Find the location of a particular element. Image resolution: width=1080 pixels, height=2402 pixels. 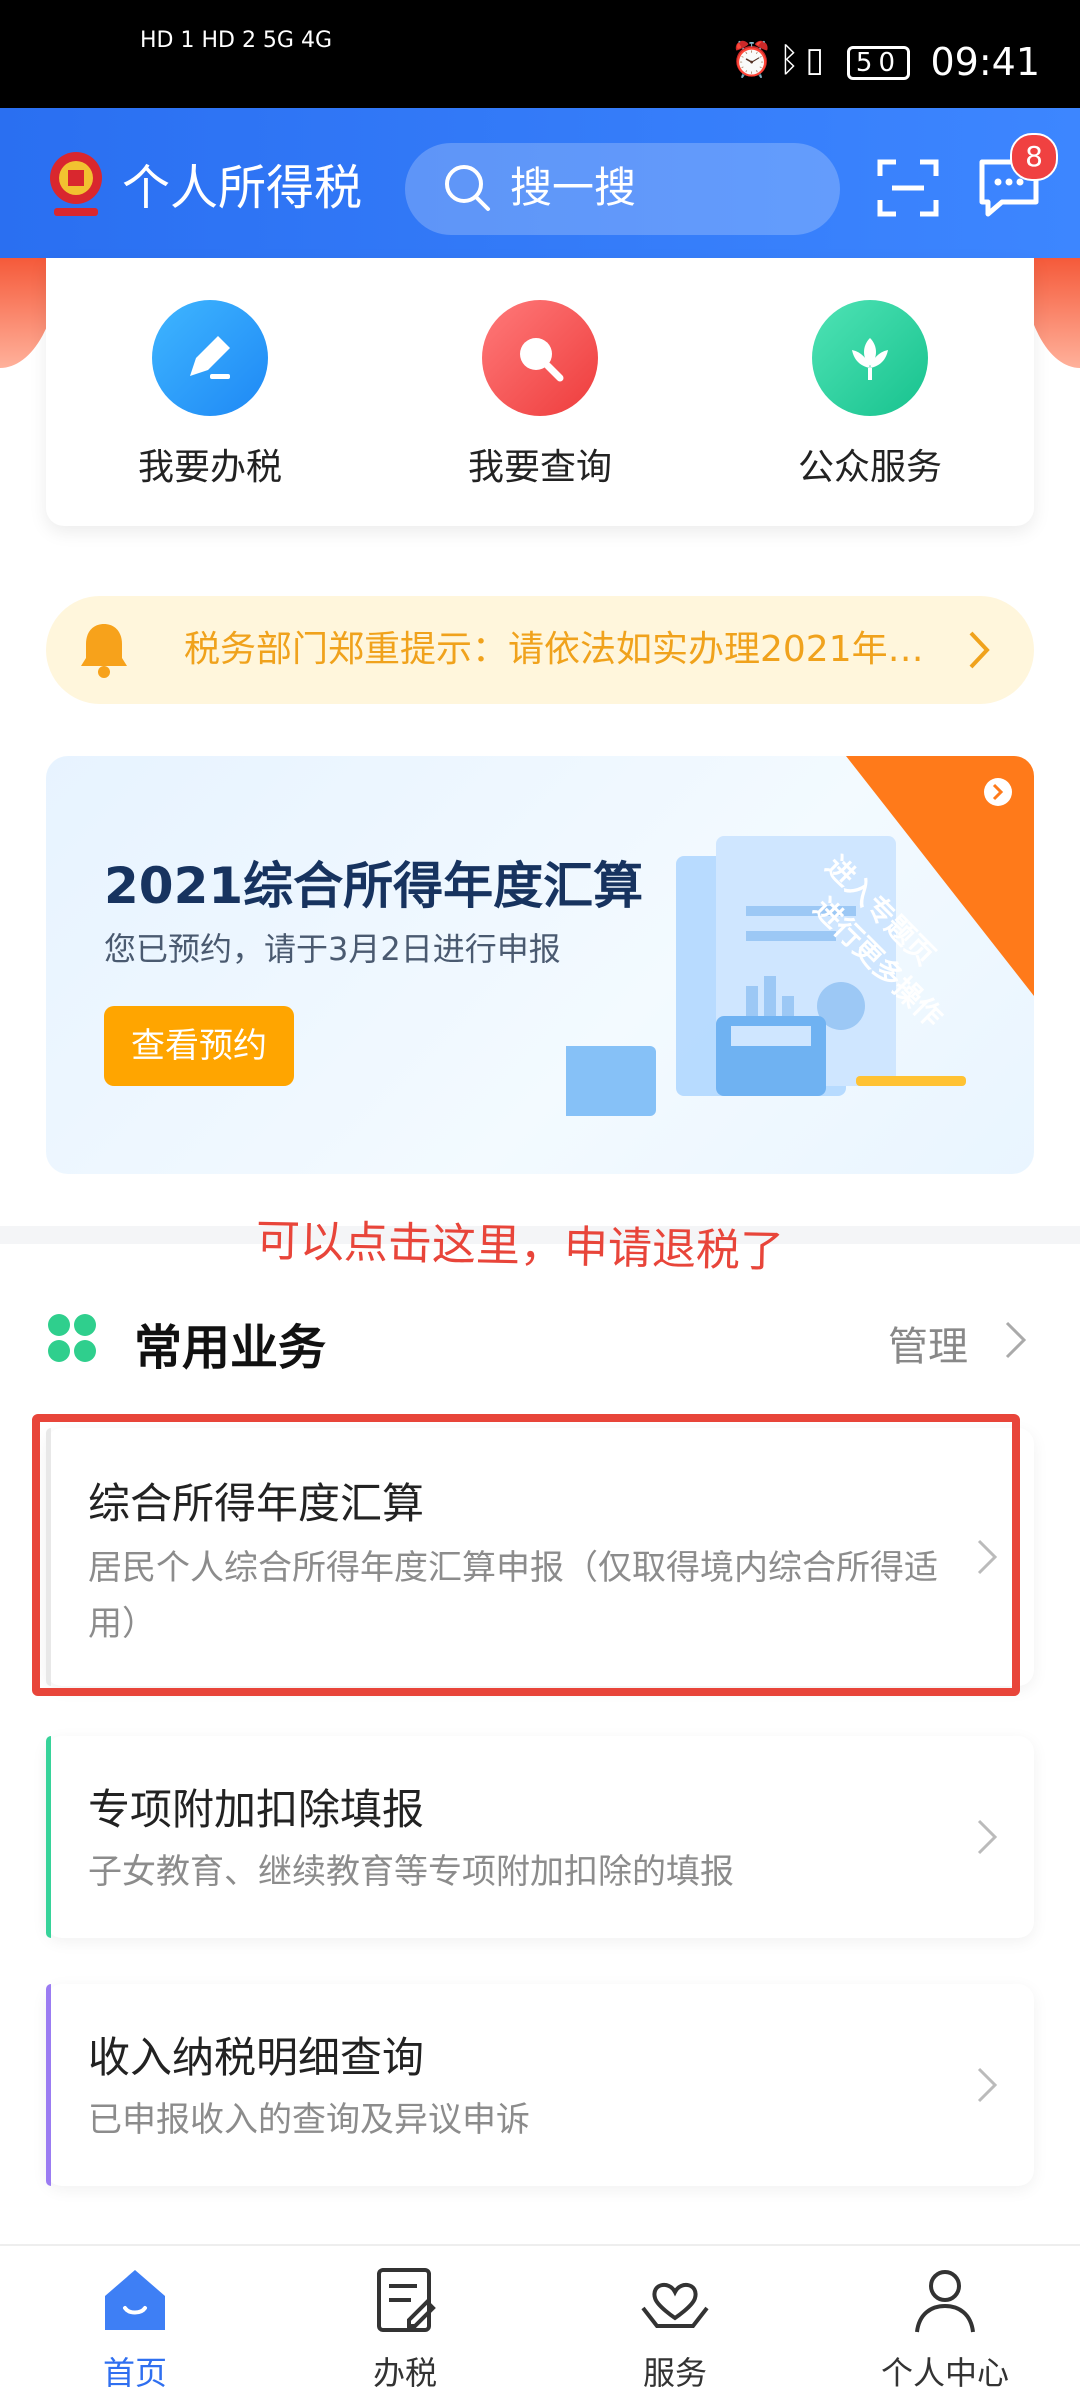

service-title: 收入纳税明细查询 is located at coordinates (256, 2057).